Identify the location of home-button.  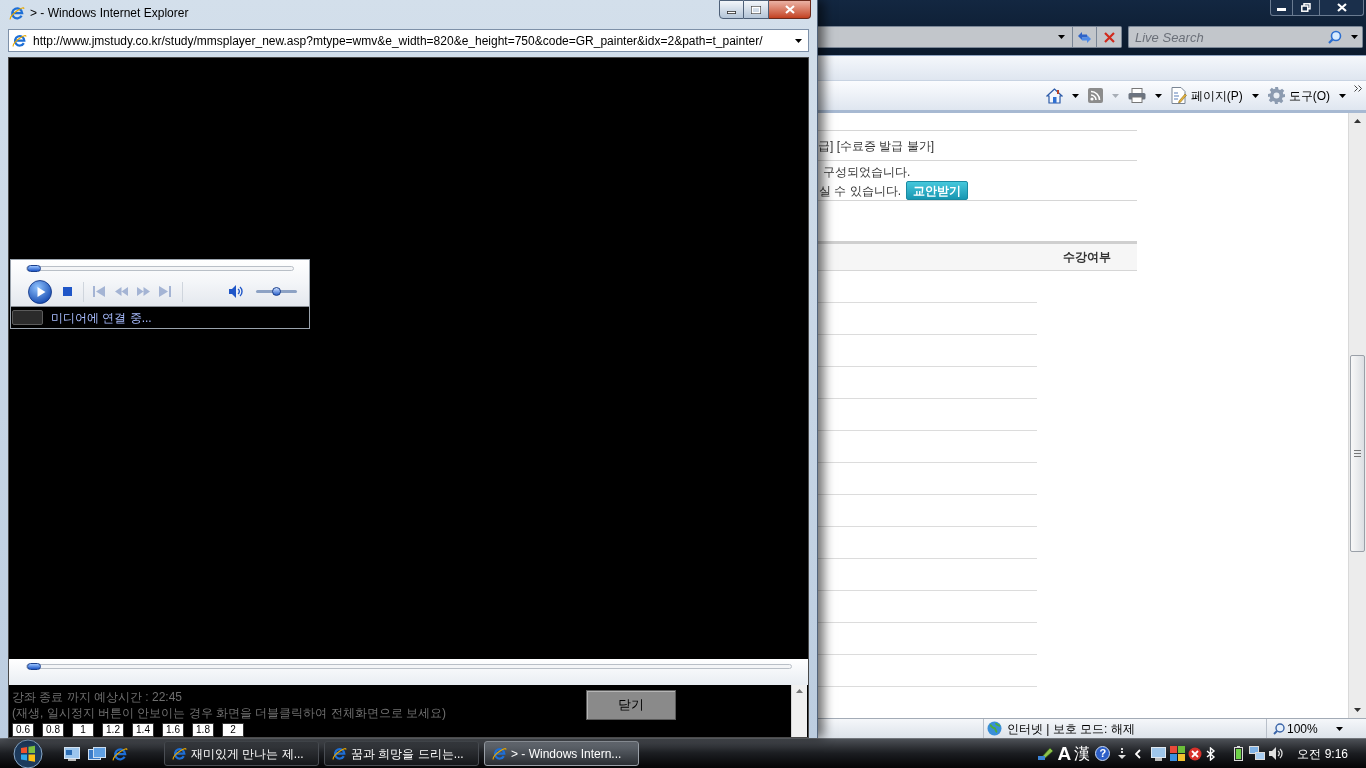
(1062, 95).